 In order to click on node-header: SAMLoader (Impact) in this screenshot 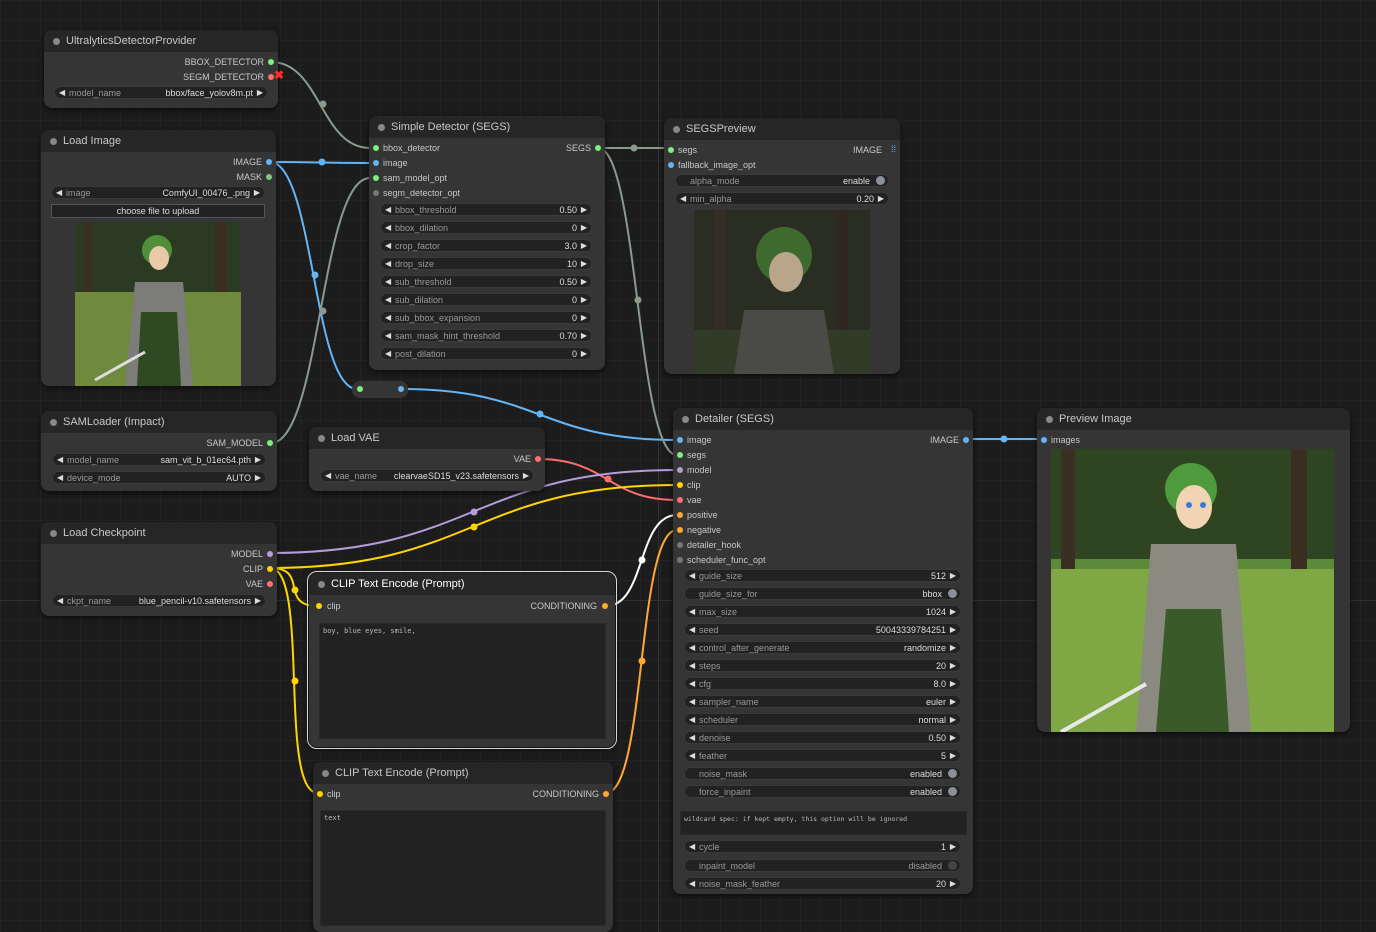, I will do `click(159, 422)`.